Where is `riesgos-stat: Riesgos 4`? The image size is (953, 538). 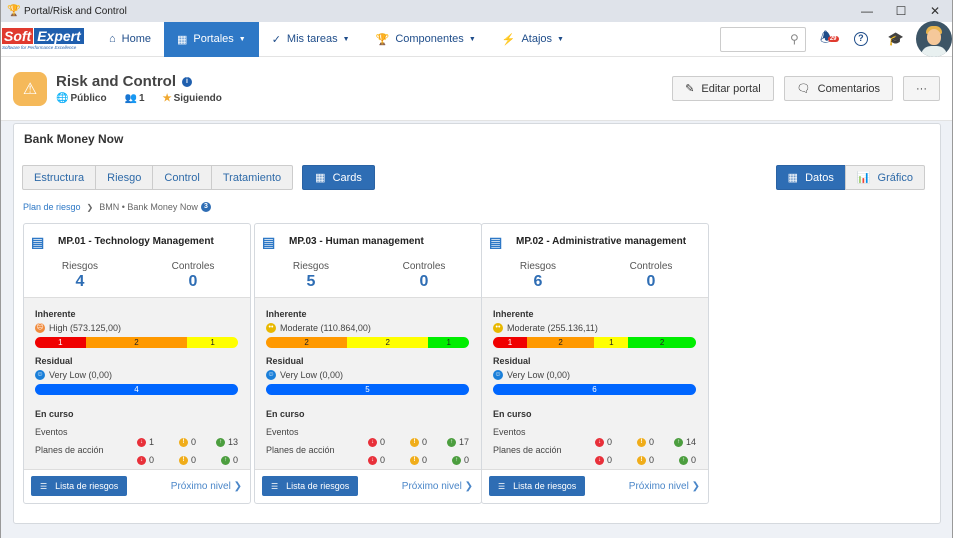 riesgos-stat: Riesgos 4 is located at coordinates (80, 276).